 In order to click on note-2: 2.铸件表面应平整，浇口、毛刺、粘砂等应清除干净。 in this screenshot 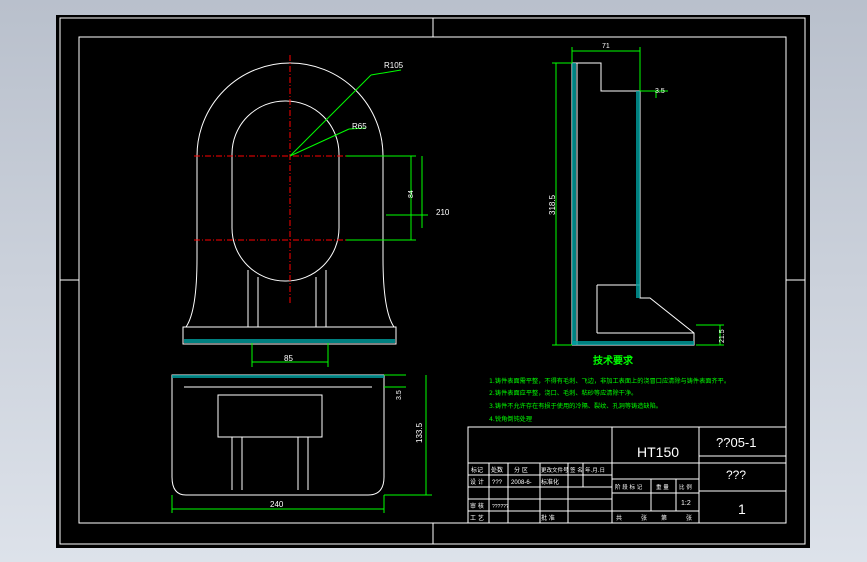, I will do `click(563, 393)`.